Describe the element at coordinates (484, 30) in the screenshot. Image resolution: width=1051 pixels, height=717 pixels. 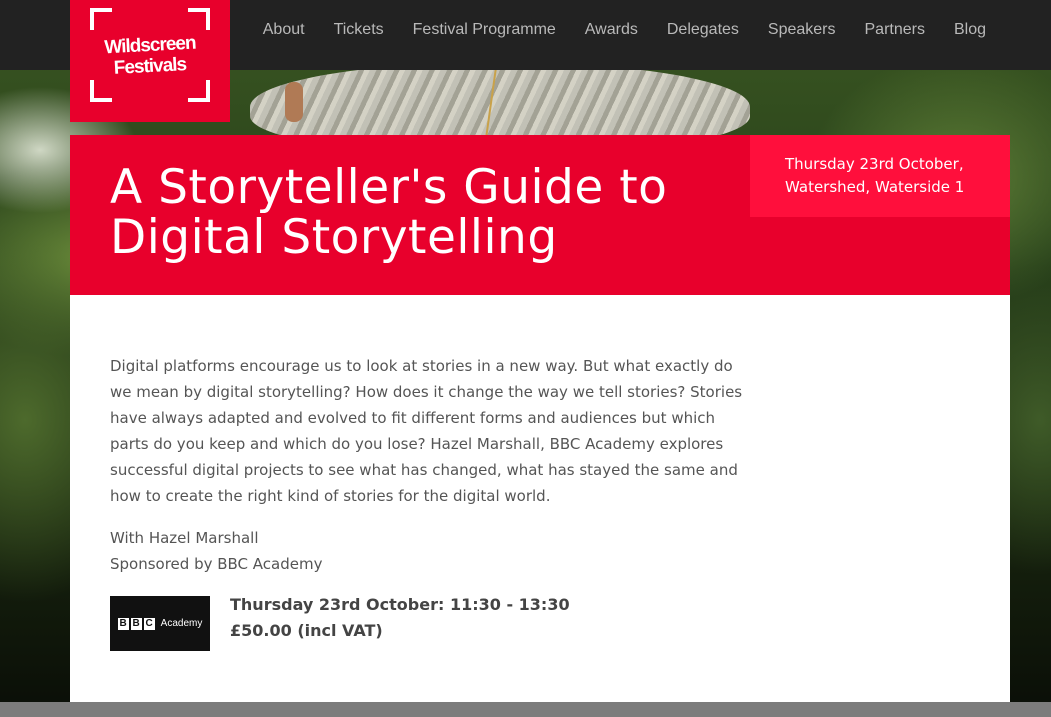
I see `nav-item-festival-programme: Festival Programme` at that location.